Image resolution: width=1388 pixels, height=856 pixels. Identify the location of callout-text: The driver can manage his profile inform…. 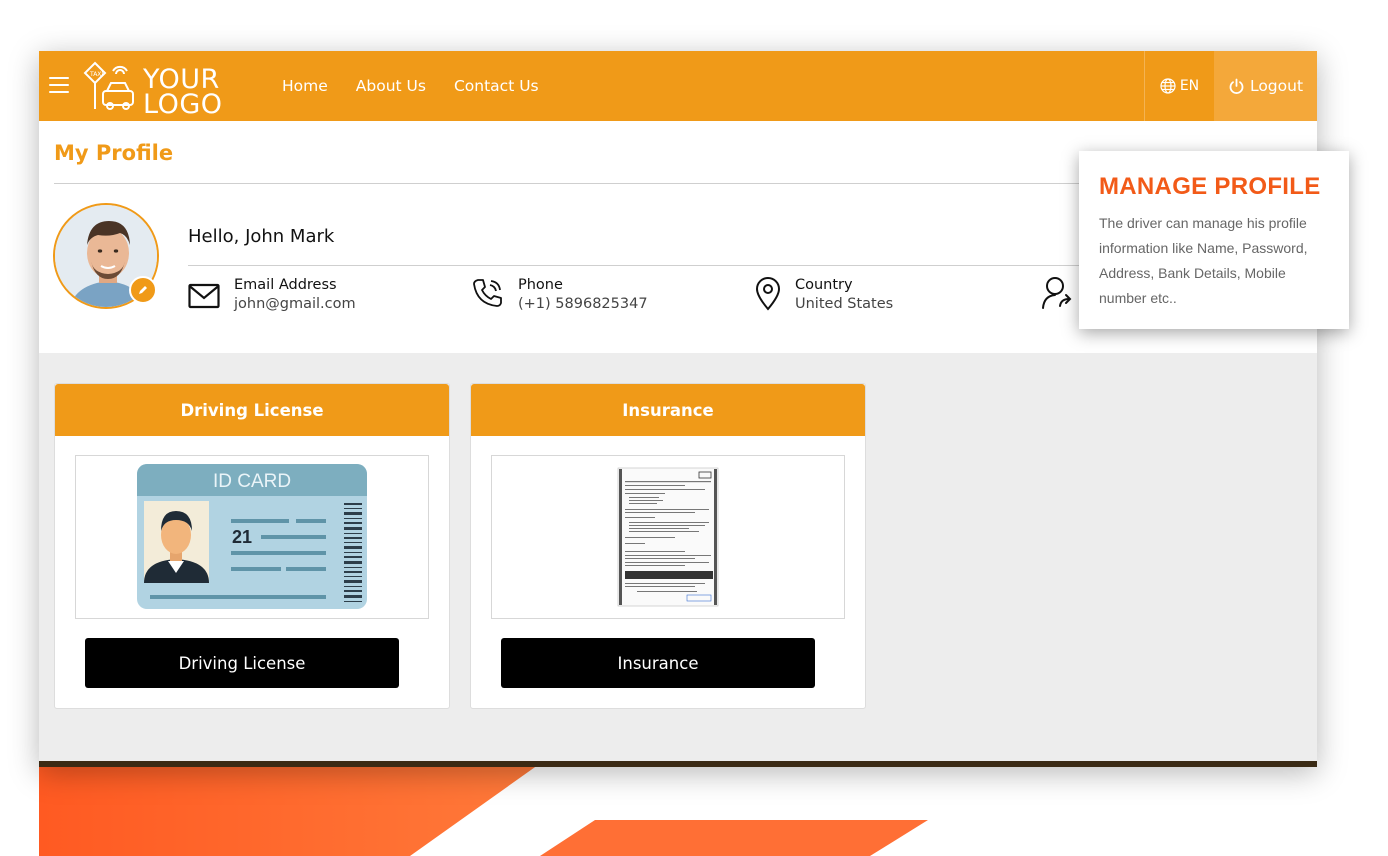
(1203, 260).